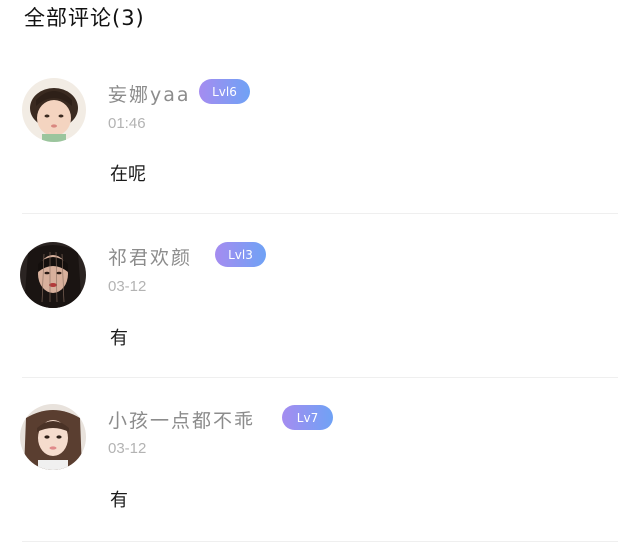 The image size is (640, 548). Describe the element at coordinates (119, 500) in the screenshot. I see `comment-text: 有` at that location.